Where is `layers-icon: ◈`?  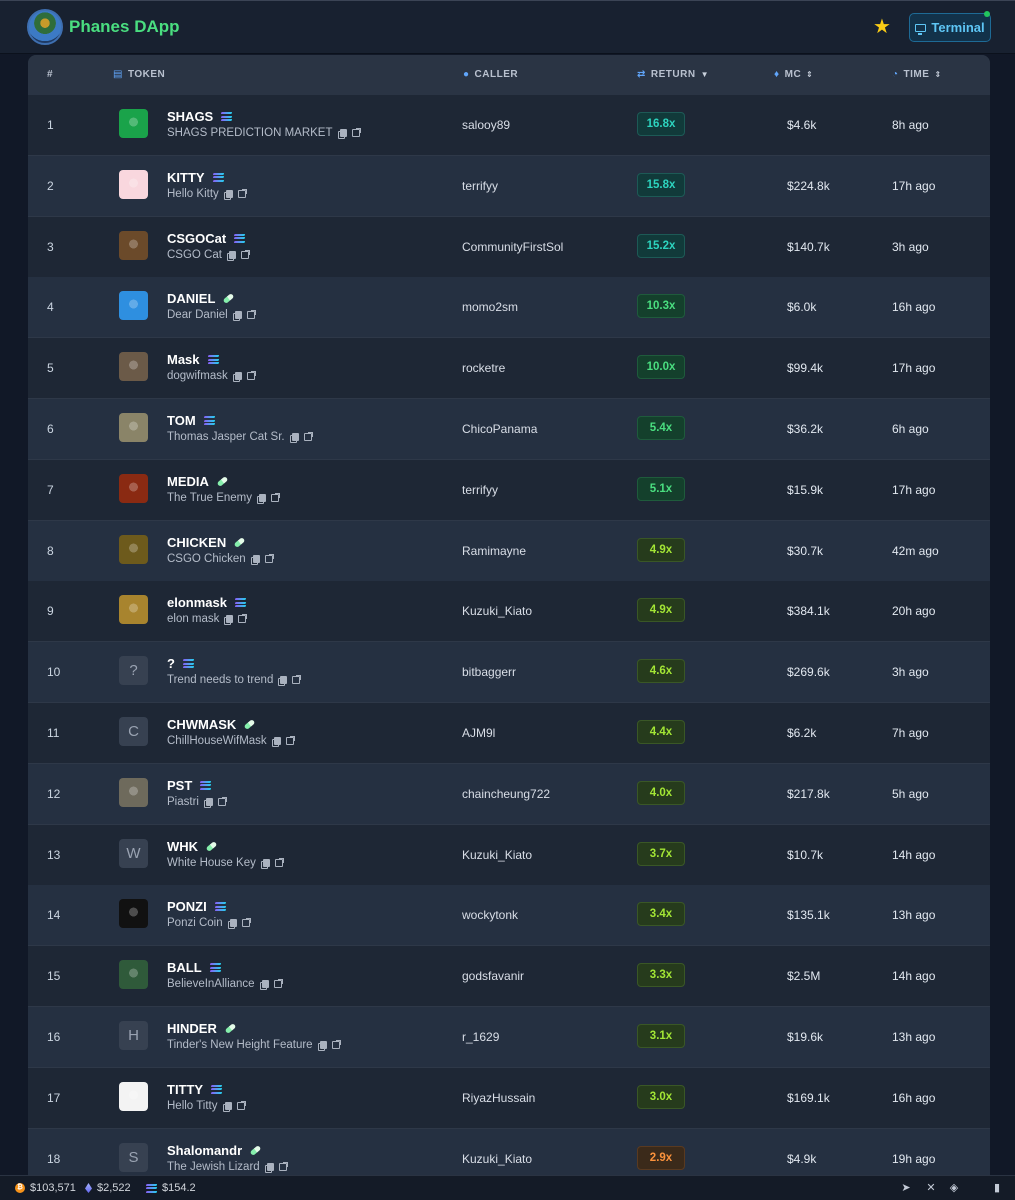
layers-icon: ◈ is located at coordinates (954, 1188).